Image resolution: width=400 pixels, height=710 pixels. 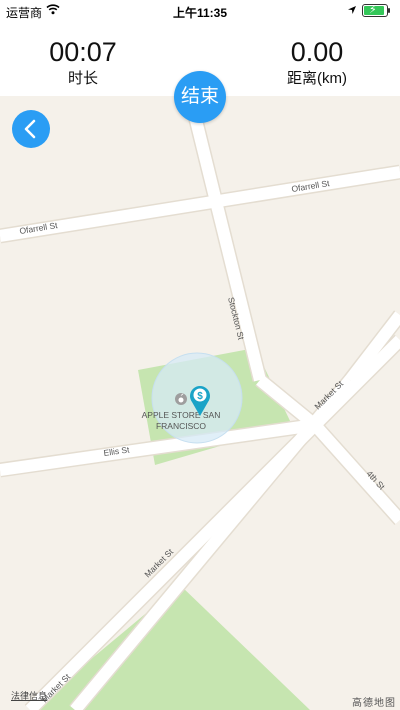 I want to click on chevron-left-icon, so click(x=30, y=129).